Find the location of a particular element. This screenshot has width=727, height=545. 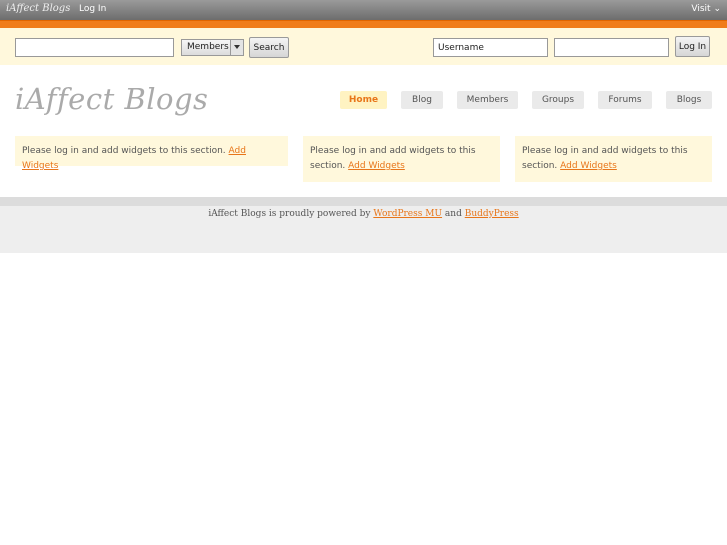

search-type-select: Members is located at coordinates (212, 47).